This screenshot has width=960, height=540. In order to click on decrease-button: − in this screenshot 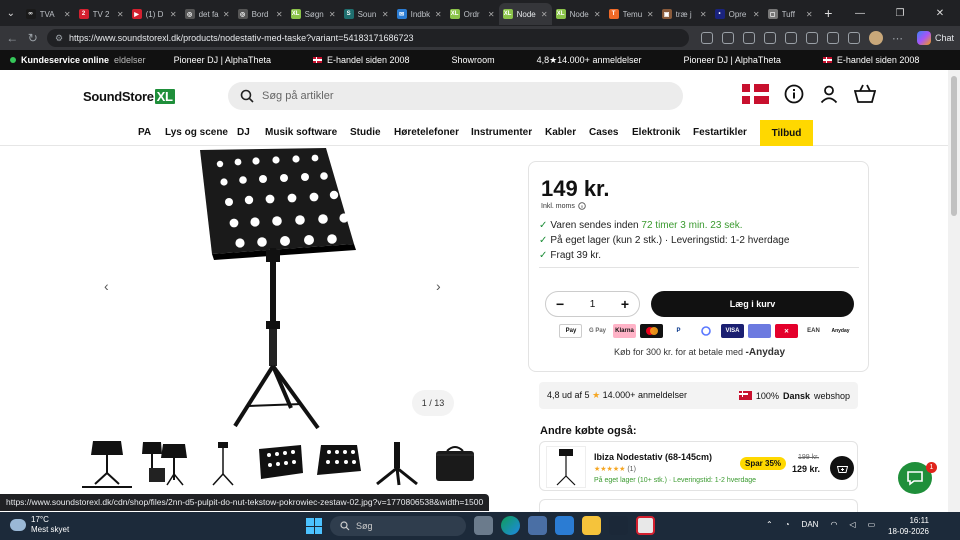, I will do `click(560, 304)`.